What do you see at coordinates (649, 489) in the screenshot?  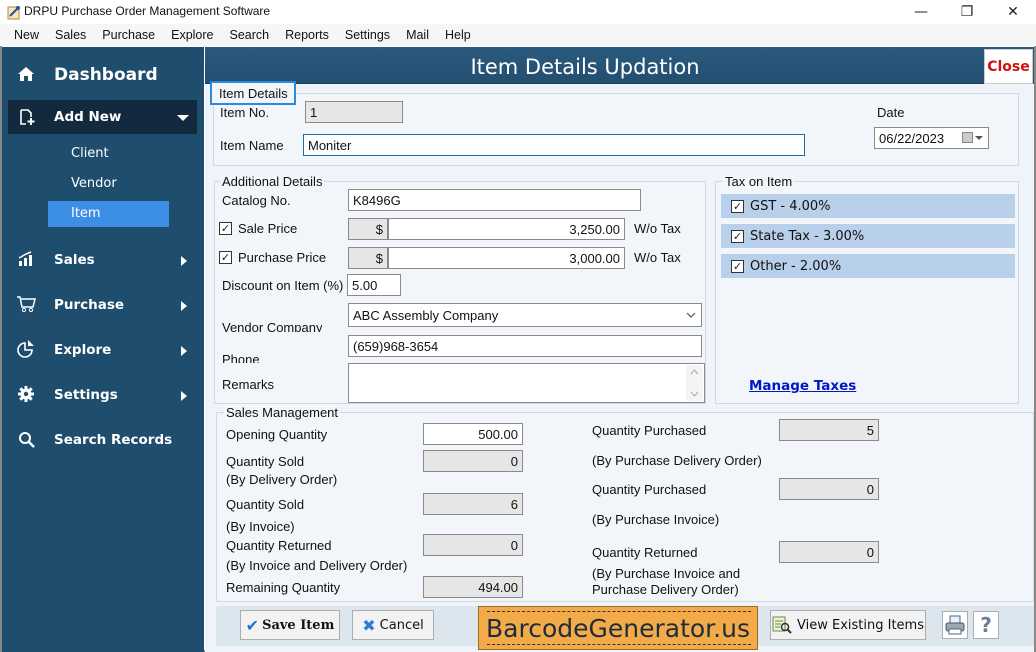 I see `purch-pi-label: Quantity Purchased` at bounding box center [649, 489].